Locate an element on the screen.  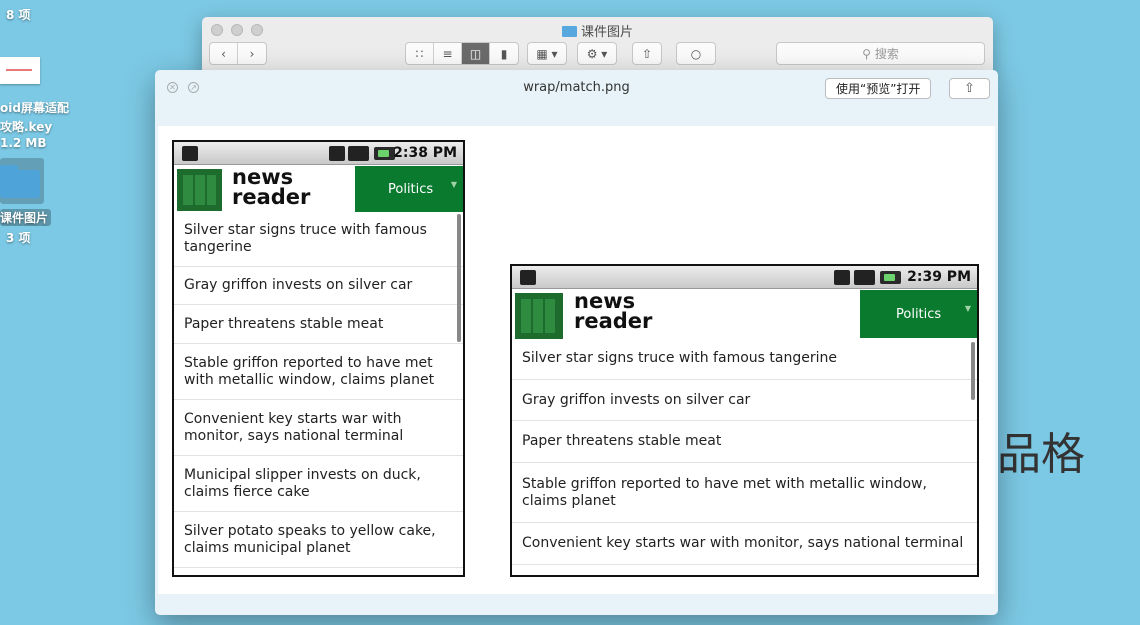
search-input: ⚲ 搜索 is located at coordinates (880, 53).